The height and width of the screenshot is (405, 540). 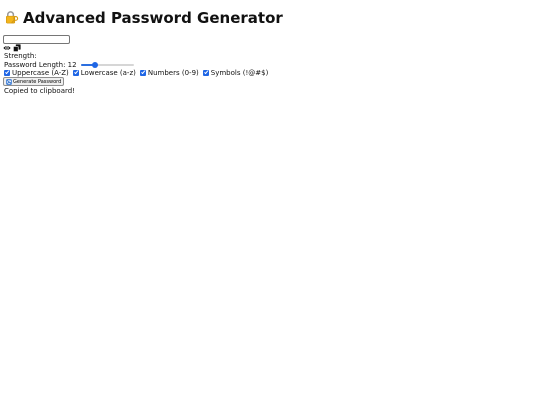 What do you see at coordinates (7, 73) in the screenshot?
I see `uppercase-checkbox` at bounding box center [7, 73].